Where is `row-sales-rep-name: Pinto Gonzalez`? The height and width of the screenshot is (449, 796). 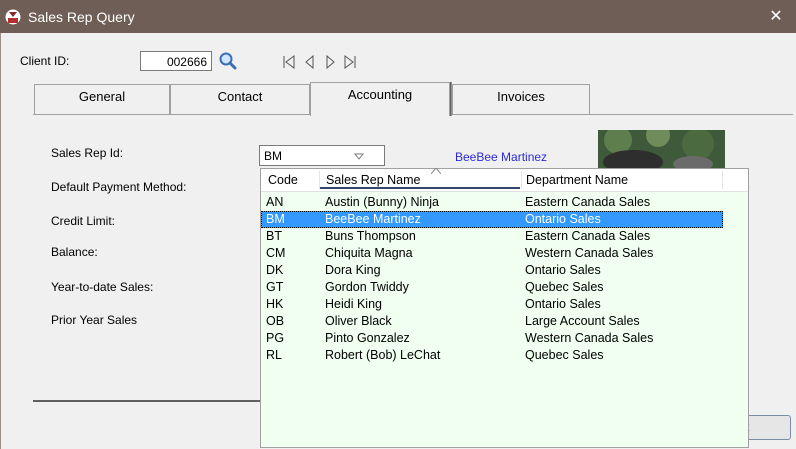 row-sales-rep-name: Pinto Gonzalez is located at coordinates (367, 338).